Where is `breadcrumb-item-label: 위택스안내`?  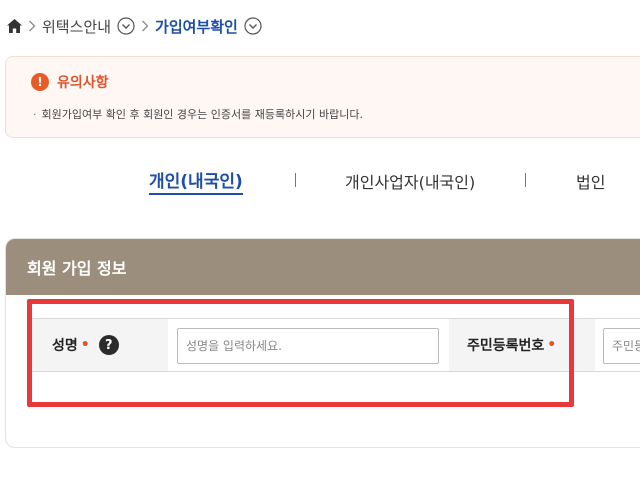
breadcrumb-item-label: 위택스안내 is located at coordinates (77, 26).